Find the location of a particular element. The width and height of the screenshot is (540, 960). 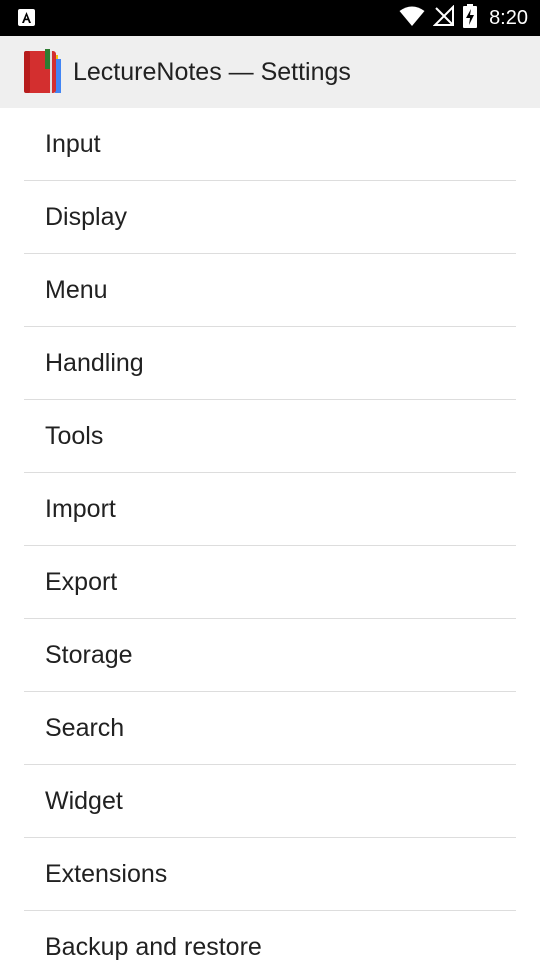

wifi-icon is located at coordinates (412, 18).